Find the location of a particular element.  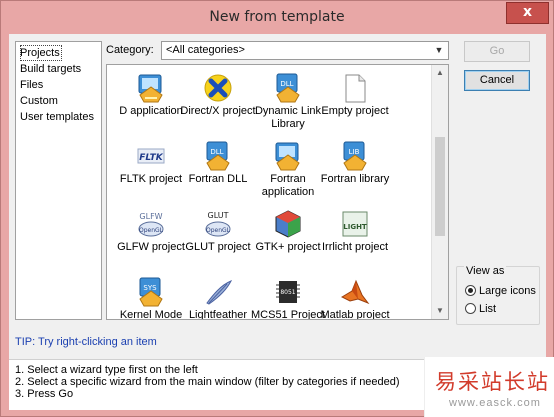

radio-unselected-icon is located at coordinates (470, 308).